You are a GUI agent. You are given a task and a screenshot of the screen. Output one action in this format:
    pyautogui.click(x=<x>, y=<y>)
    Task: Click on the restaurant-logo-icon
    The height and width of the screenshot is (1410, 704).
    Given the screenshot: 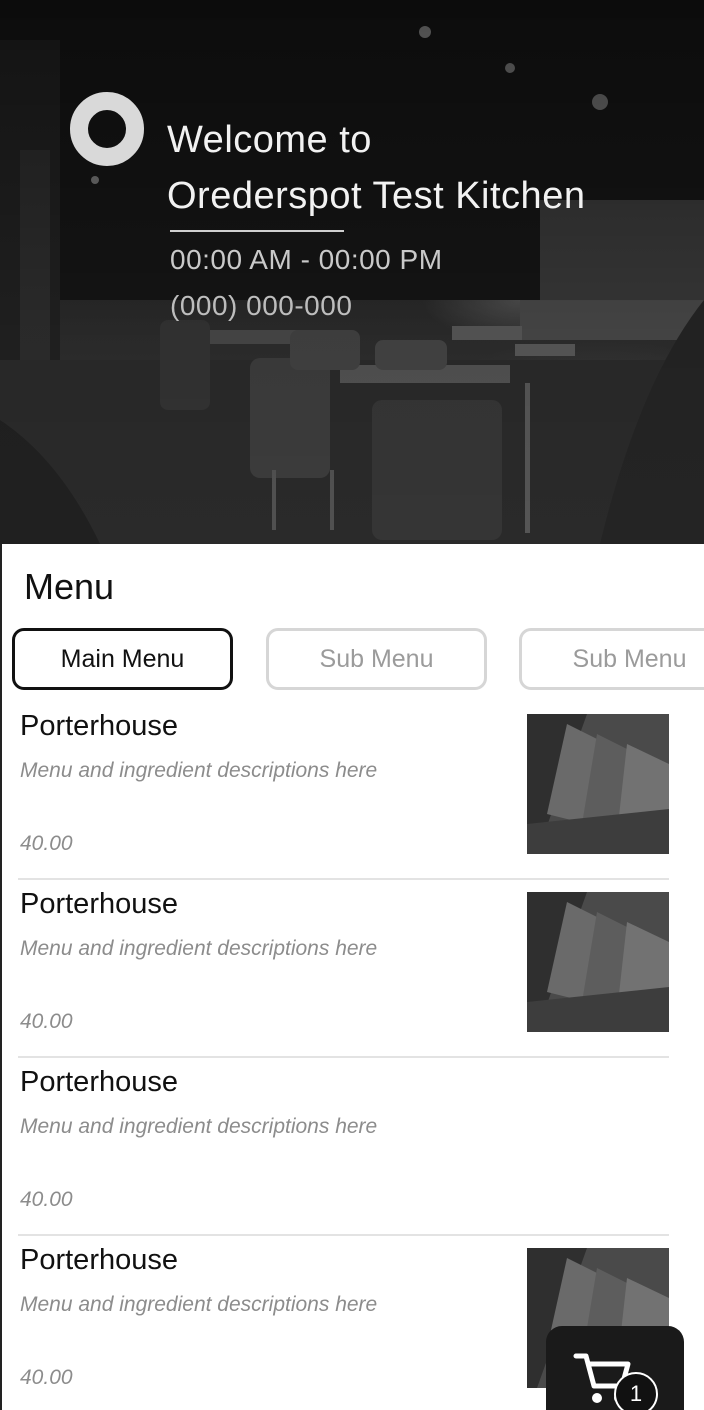 What is the action you would take?
    pyautogui.click(x=107, y=129)
    